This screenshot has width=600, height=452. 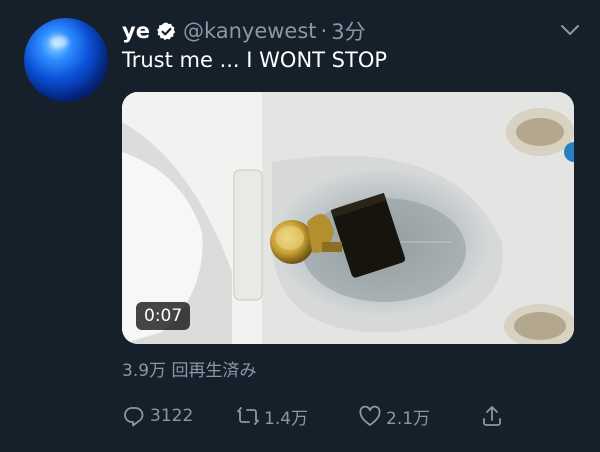 What do you see at coordinates (189, 371) in the screenshot?
I see `view-count: 3.9万 回再生済み` at bounding box center [189, 371].